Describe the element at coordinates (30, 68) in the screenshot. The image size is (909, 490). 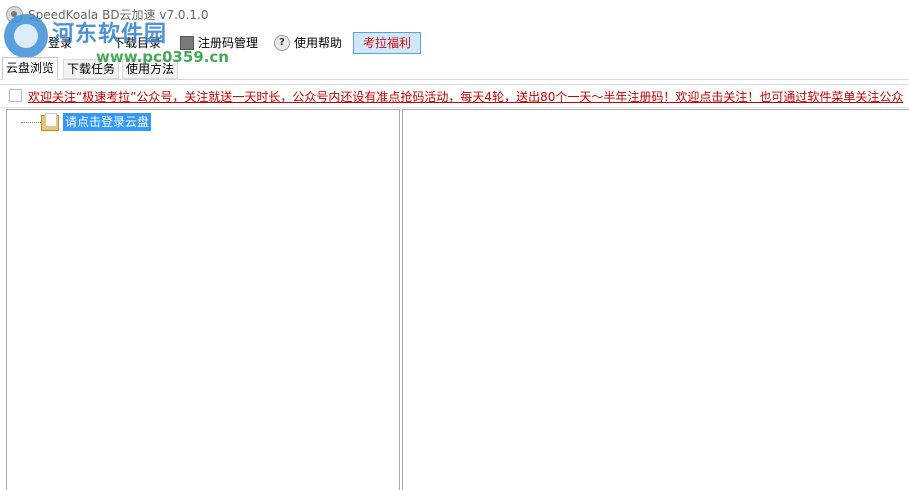
I see `tab-cloud-browse: 云盘浏览` at that location.